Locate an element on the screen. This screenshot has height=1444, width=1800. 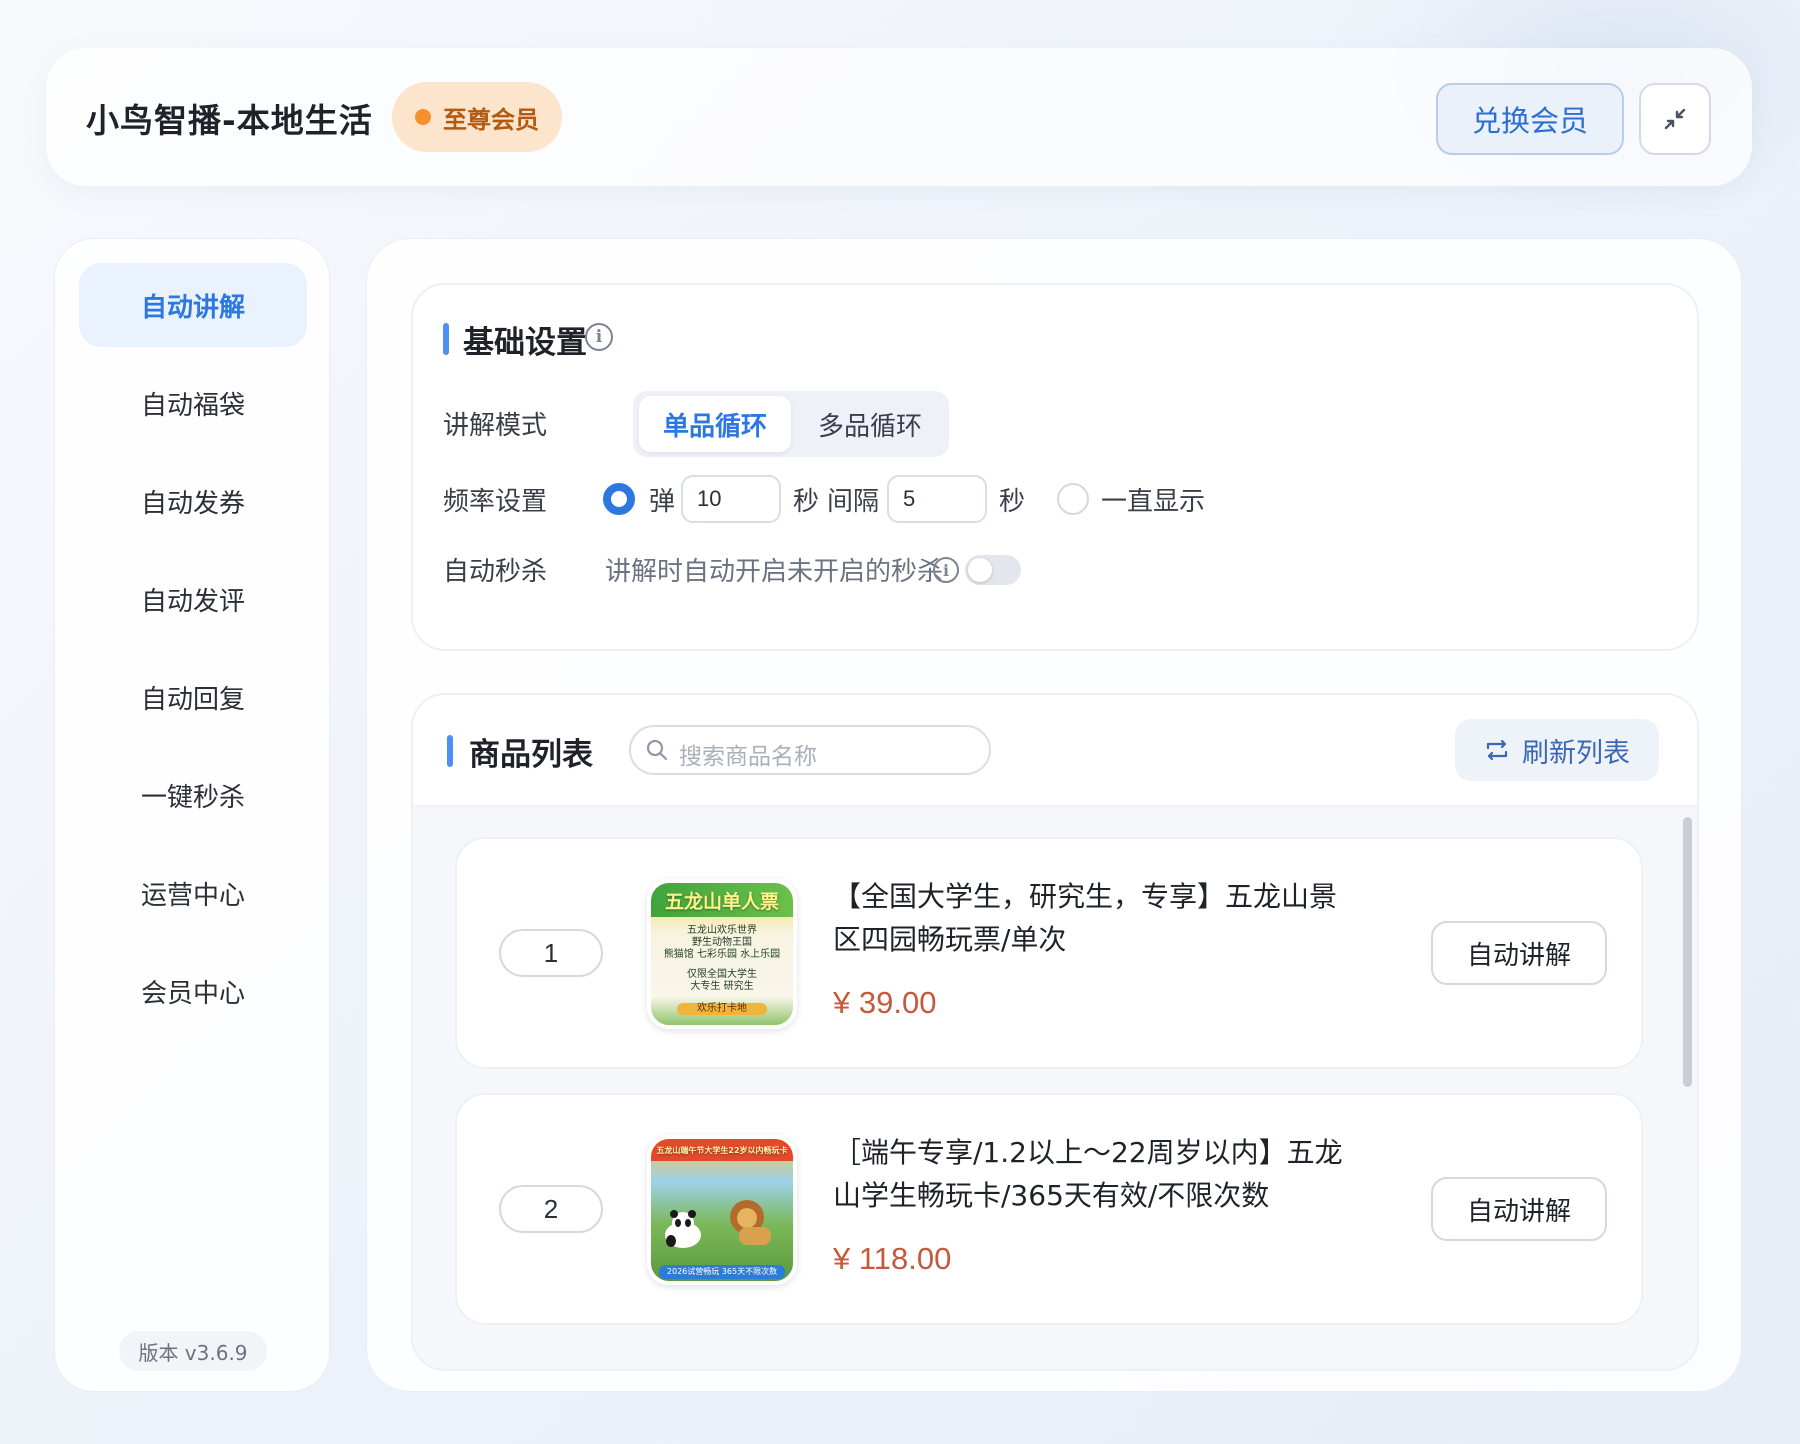
sidebar-item-auto-lucky-bag: 自动福袋 is located at coordinates (193, 403).